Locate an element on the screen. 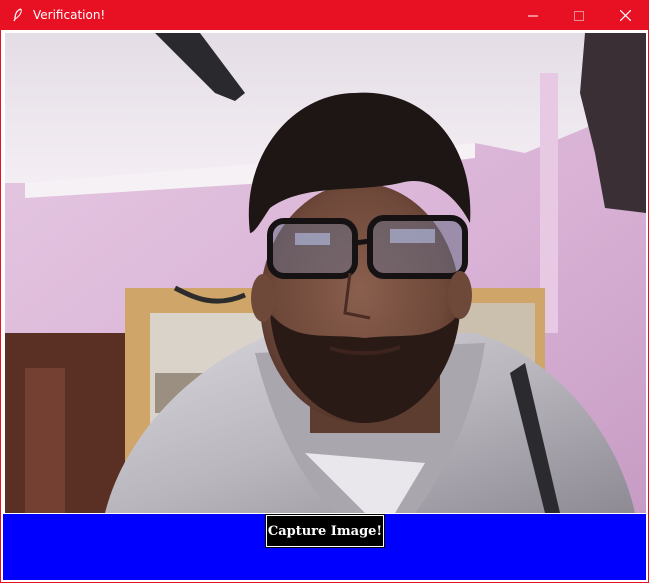  maximize-button is located at coordinates (579, 15).